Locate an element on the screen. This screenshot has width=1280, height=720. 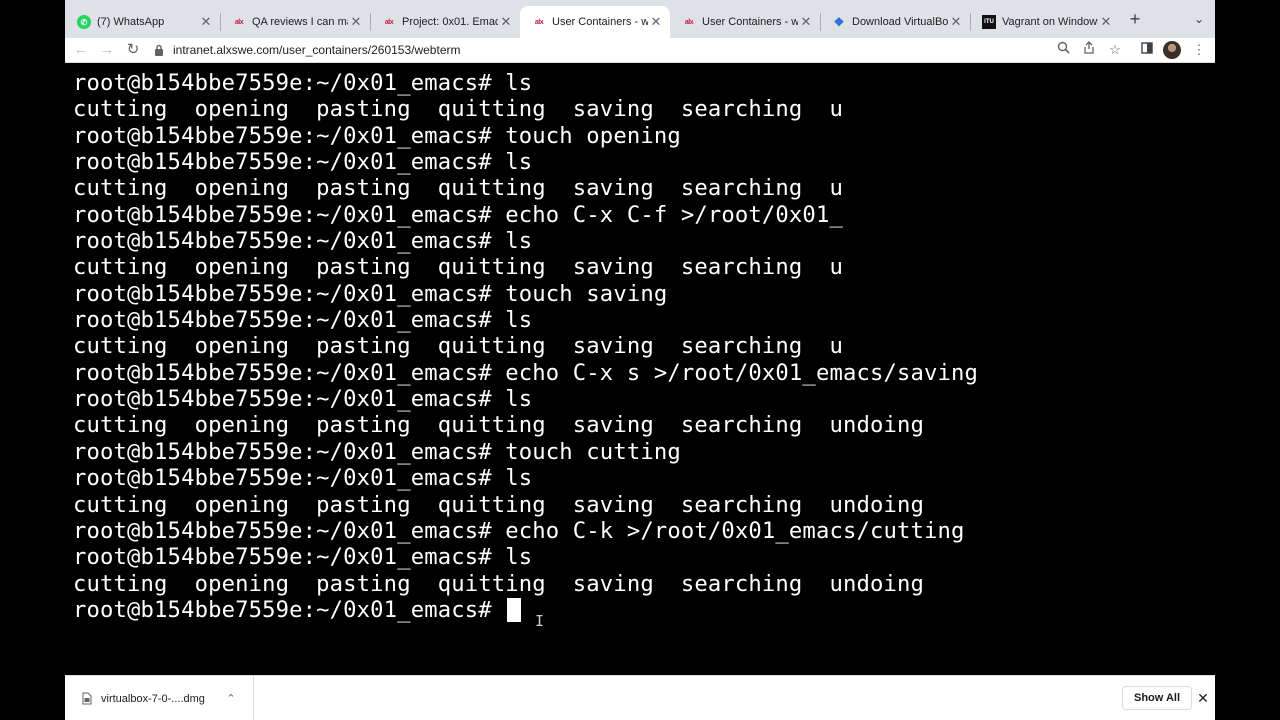
forward-arrow-icon: → is located at coordinates (107, 50).